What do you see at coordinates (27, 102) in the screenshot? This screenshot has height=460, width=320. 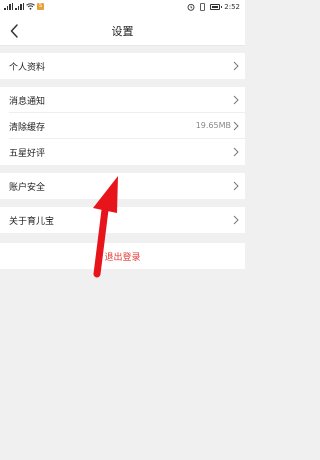 I see `notifications-label: 消息通知` at bounding box center [27, 102].